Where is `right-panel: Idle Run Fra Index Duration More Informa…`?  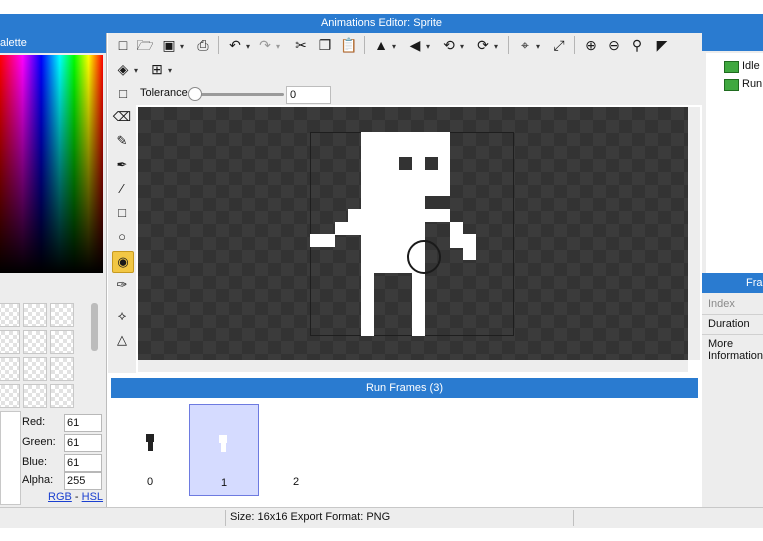 right-panel: Idle Run Fra Index Duration More Informa… is located at coordinates (732, 270).